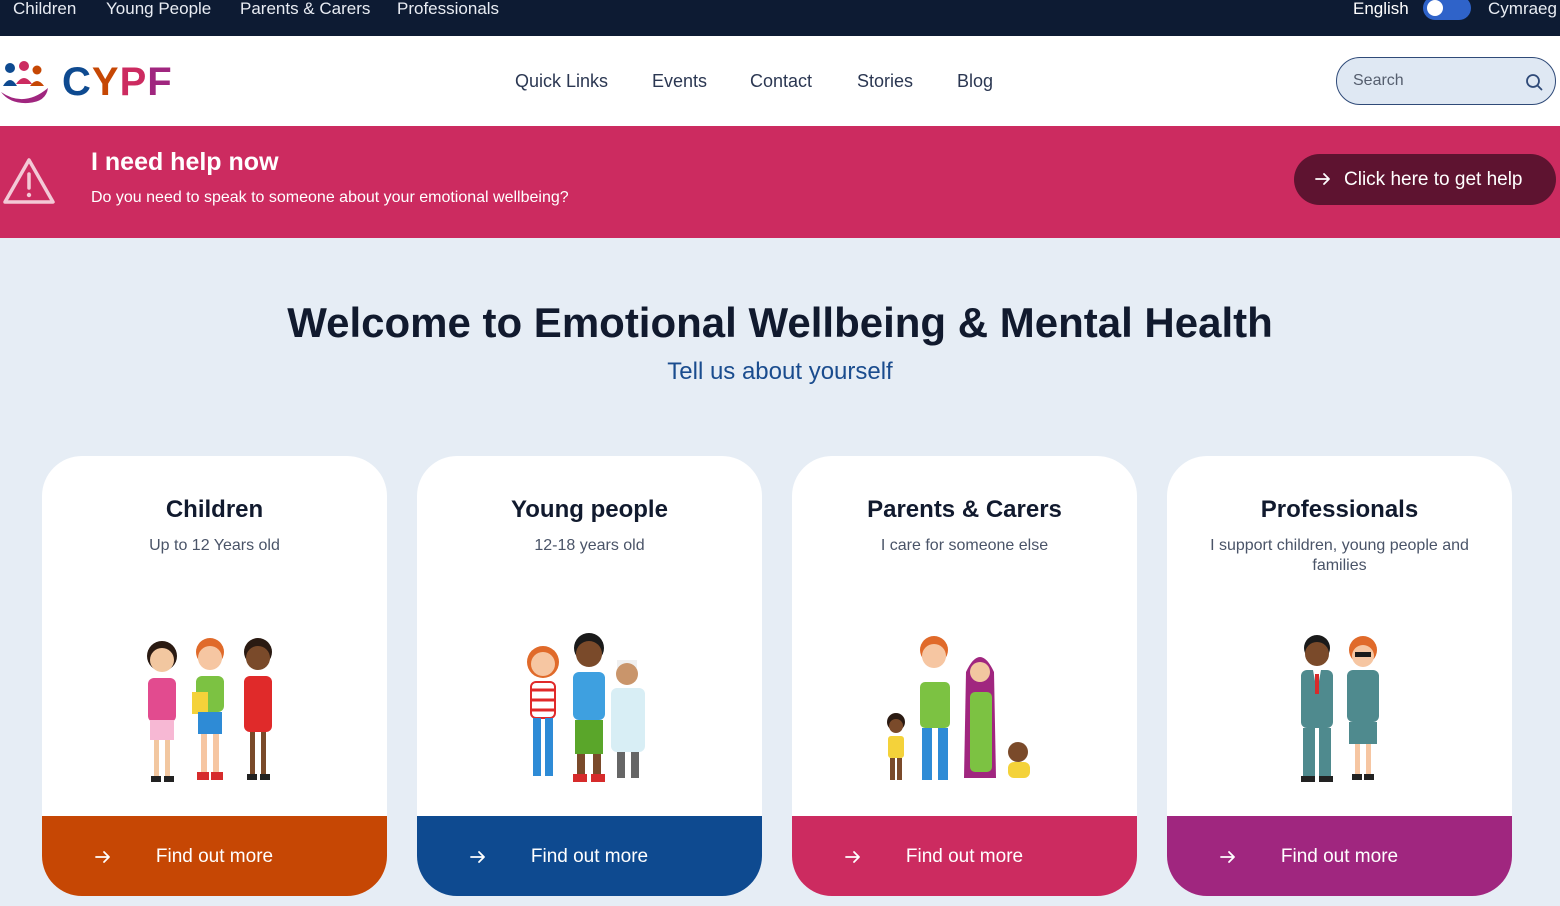 The width and height of the screenshot is (1560, 906). I want to click on children-illustration, so click(209, 710).